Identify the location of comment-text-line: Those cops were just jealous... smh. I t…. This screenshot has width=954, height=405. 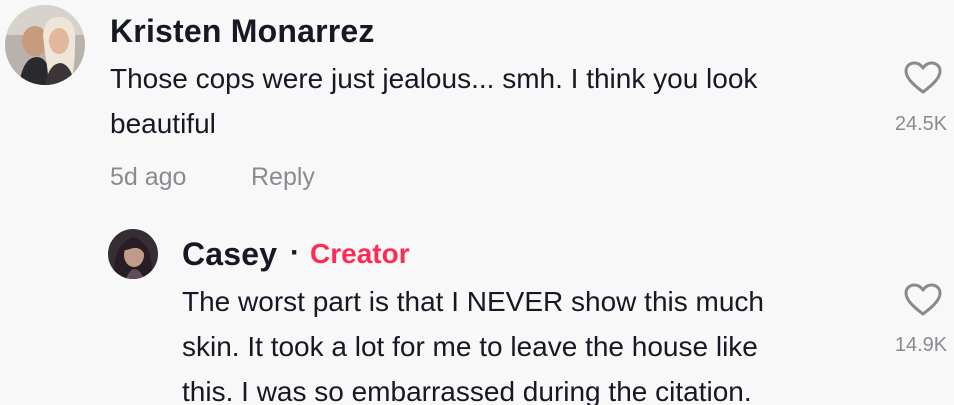
(434, 78).